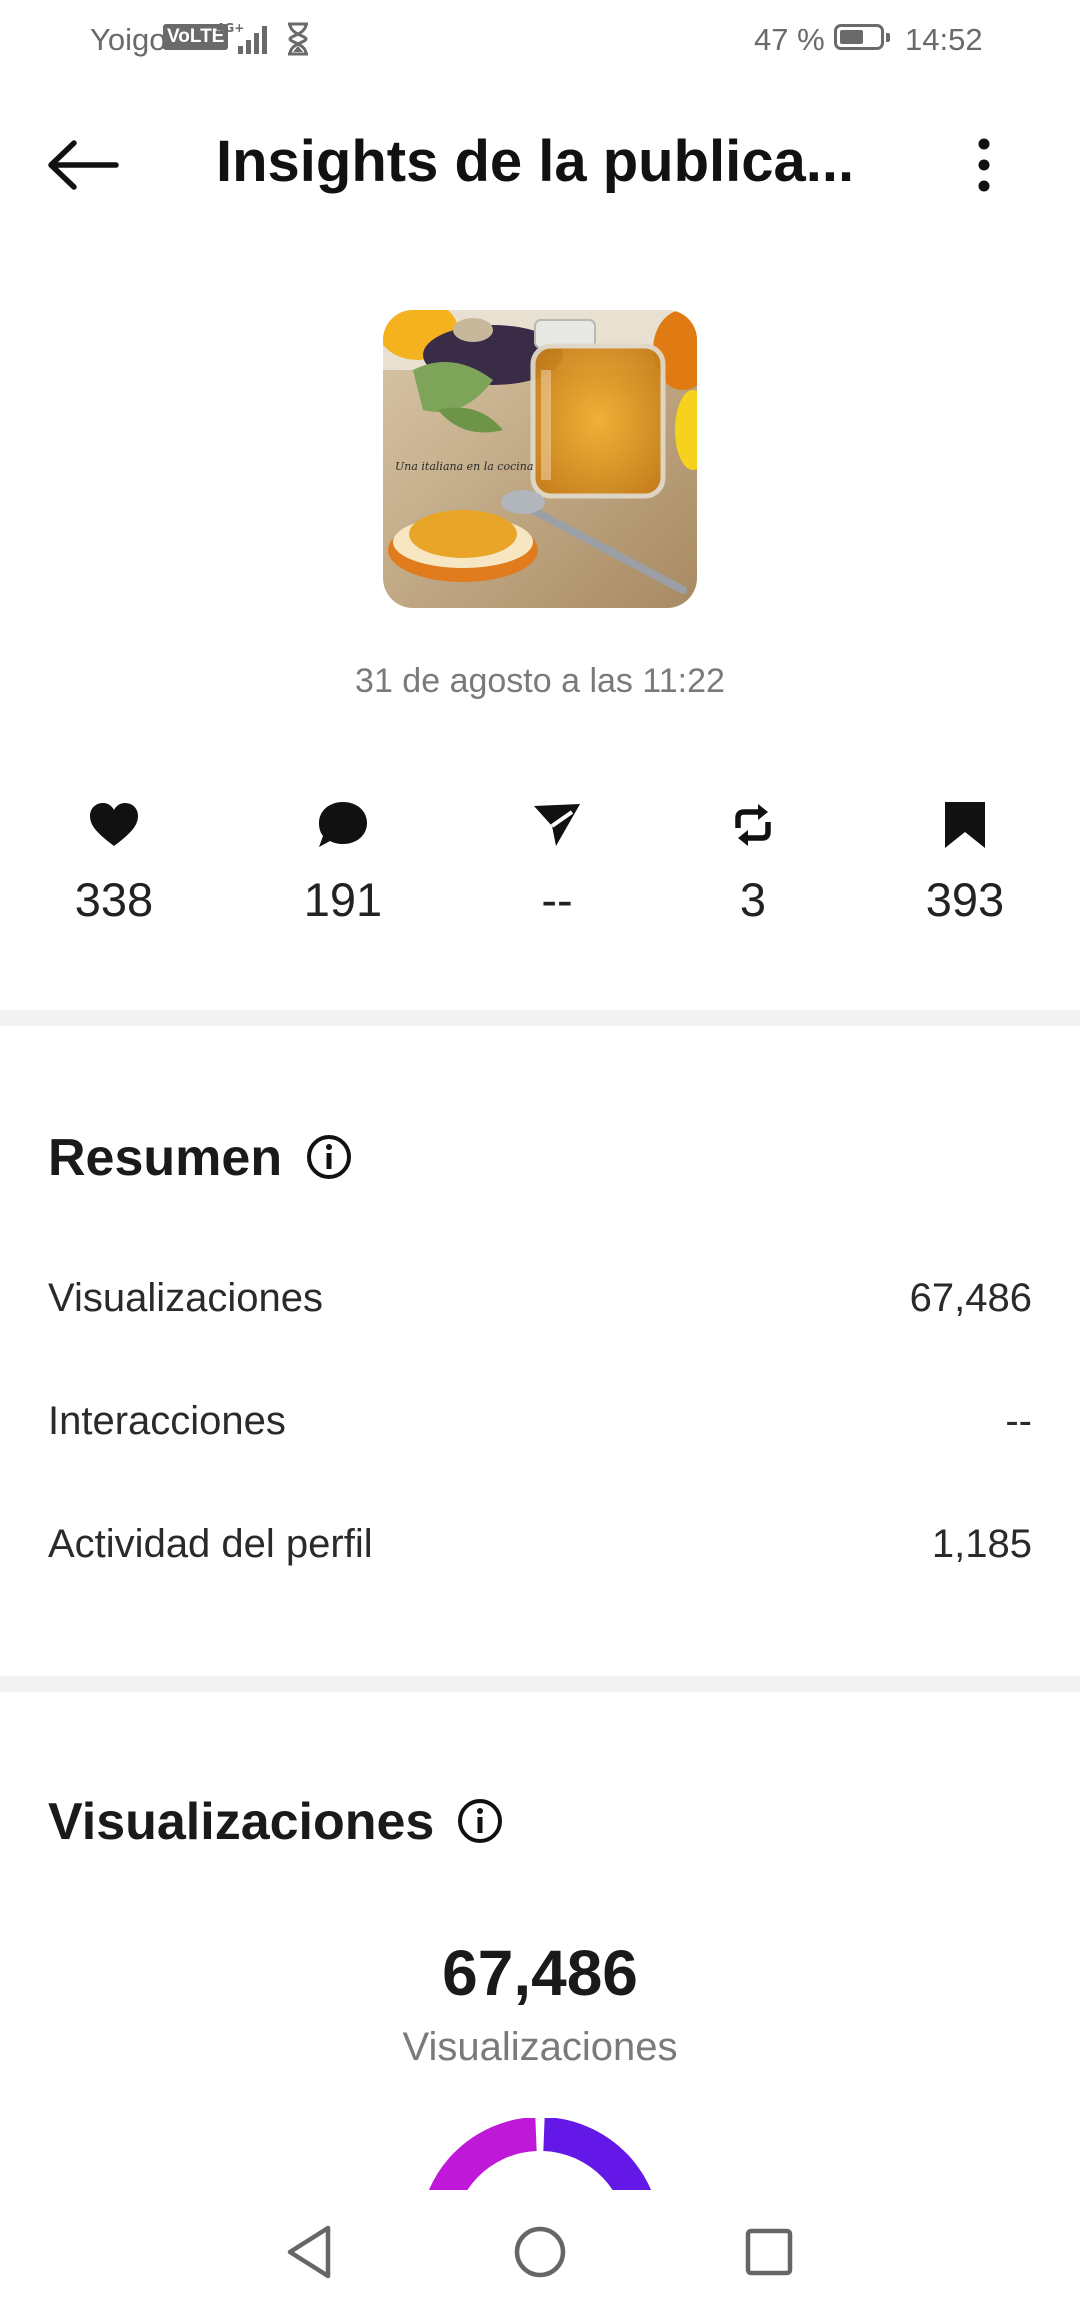 This screenshot has height=2312, width=1080. Describe the element at coordinates (540, 681) in the screenshot. I see `post-date: 31 de agosto a las 11:22` at that location.